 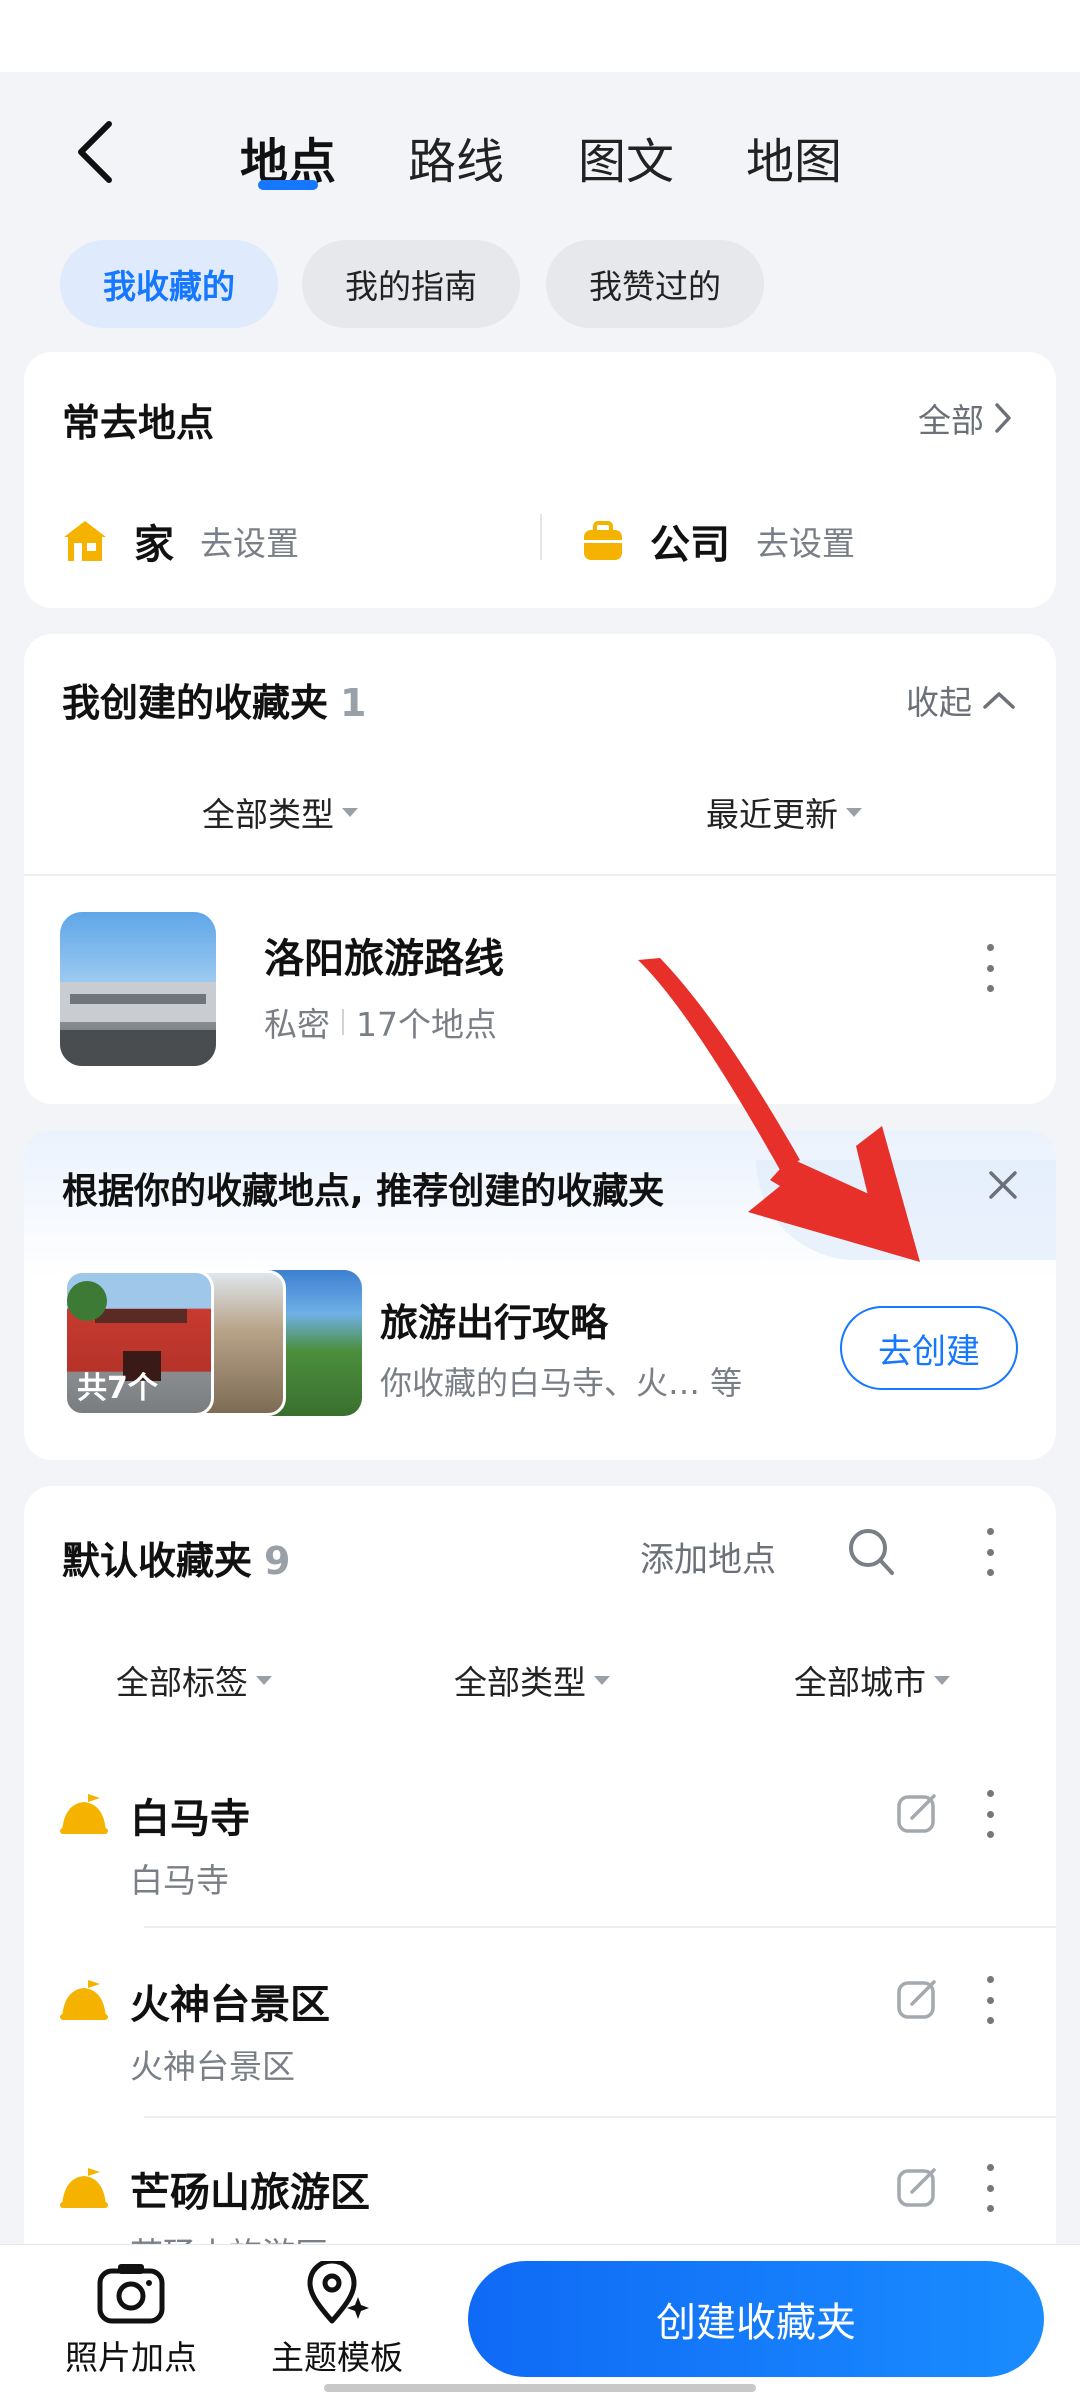 What do you see at coordinates (138, 989) in the screenshot?
I see `folder-thumbnail` at bounding box center [138, 989].